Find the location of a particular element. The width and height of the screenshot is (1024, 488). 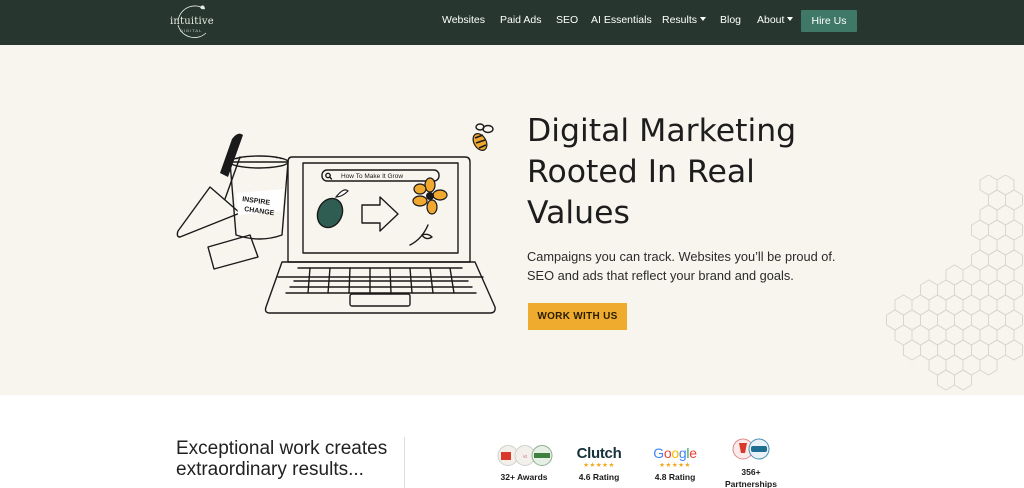

nav-paid-ads: Paid Ads is located at coordinates (520, 20).